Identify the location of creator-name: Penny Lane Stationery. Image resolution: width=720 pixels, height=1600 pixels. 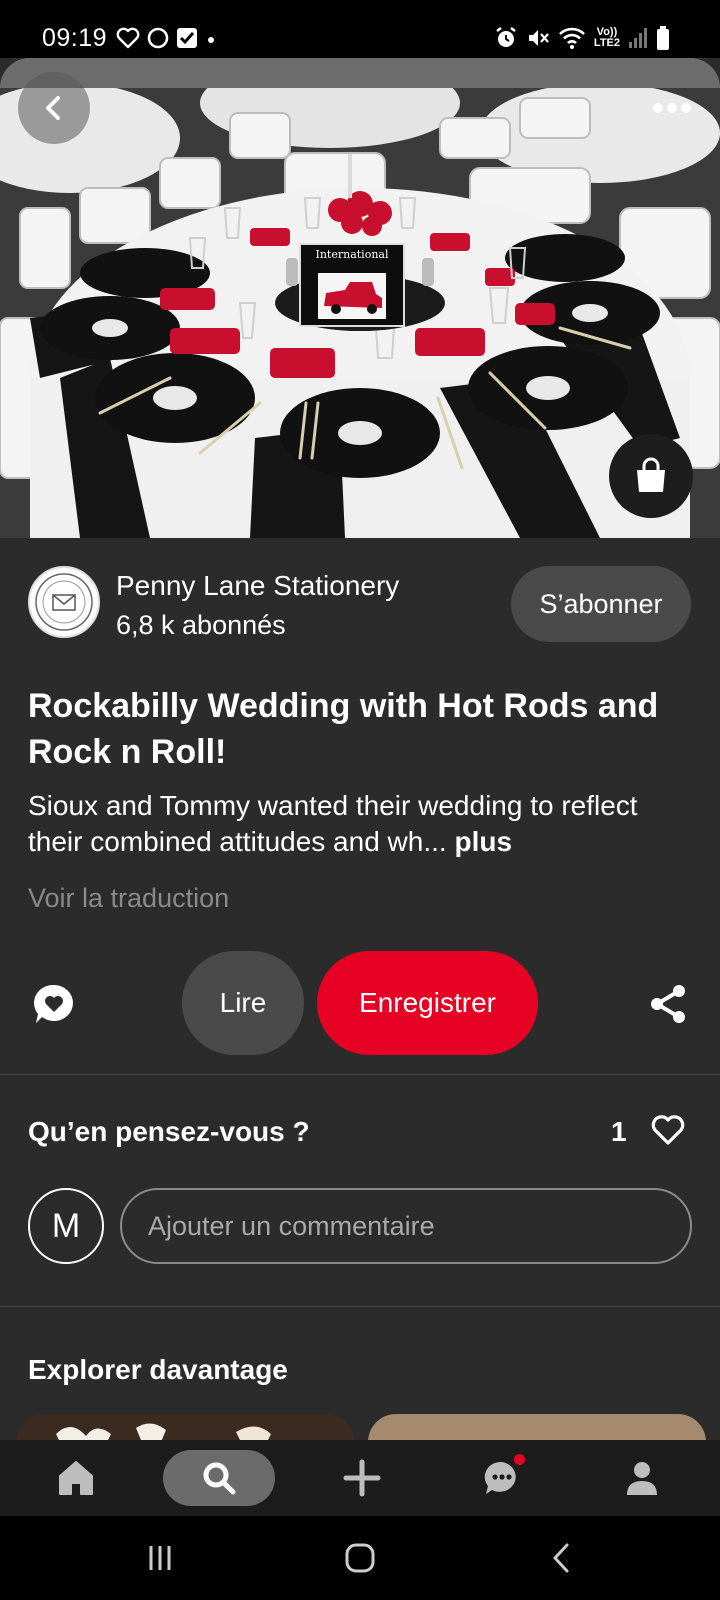
(257, 586).